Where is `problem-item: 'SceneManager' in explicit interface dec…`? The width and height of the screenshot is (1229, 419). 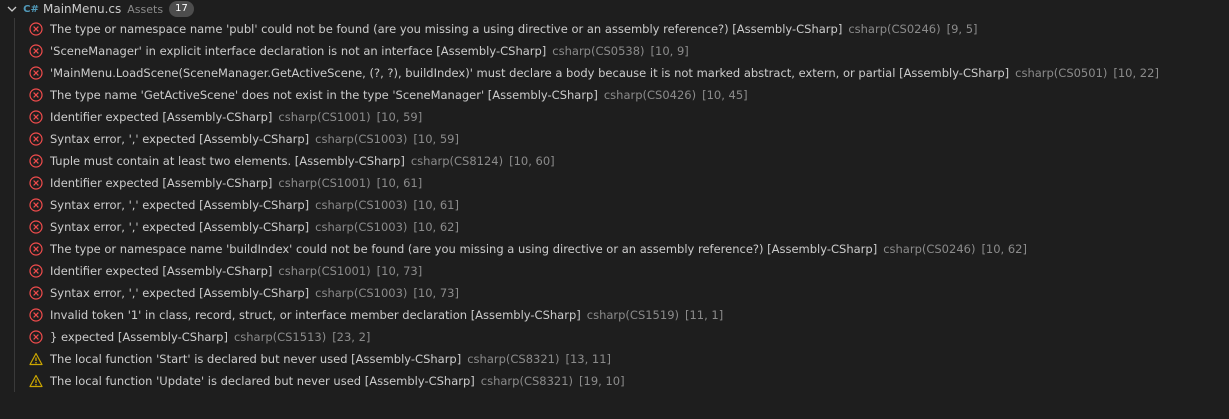 problem-item: 'SceneManager' in explicit interface dec… is located at coordinates (614, 51).